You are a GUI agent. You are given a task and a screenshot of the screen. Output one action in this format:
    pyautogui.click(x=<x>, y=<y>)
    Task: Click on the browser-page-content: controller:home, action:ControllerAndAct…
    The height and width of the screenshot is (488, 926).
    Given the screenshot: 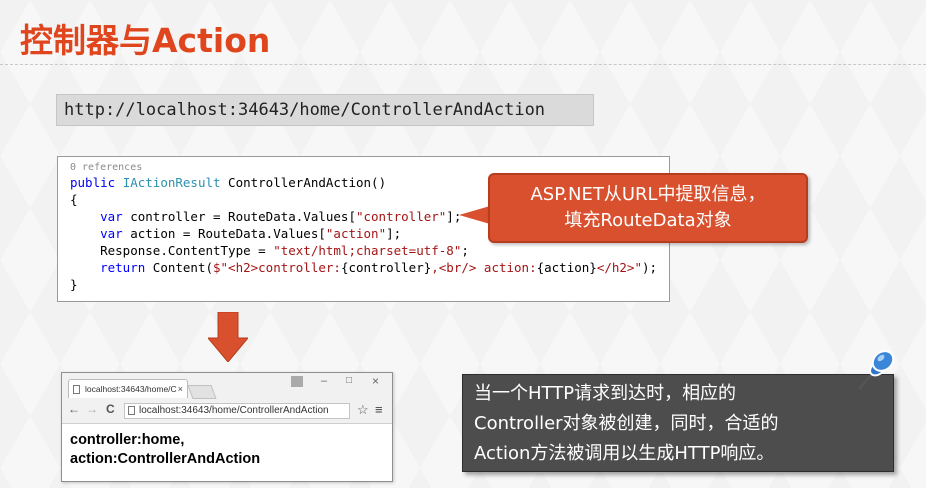 What is the action you would take?
    pyautogui.click(x=165, y=450)
    